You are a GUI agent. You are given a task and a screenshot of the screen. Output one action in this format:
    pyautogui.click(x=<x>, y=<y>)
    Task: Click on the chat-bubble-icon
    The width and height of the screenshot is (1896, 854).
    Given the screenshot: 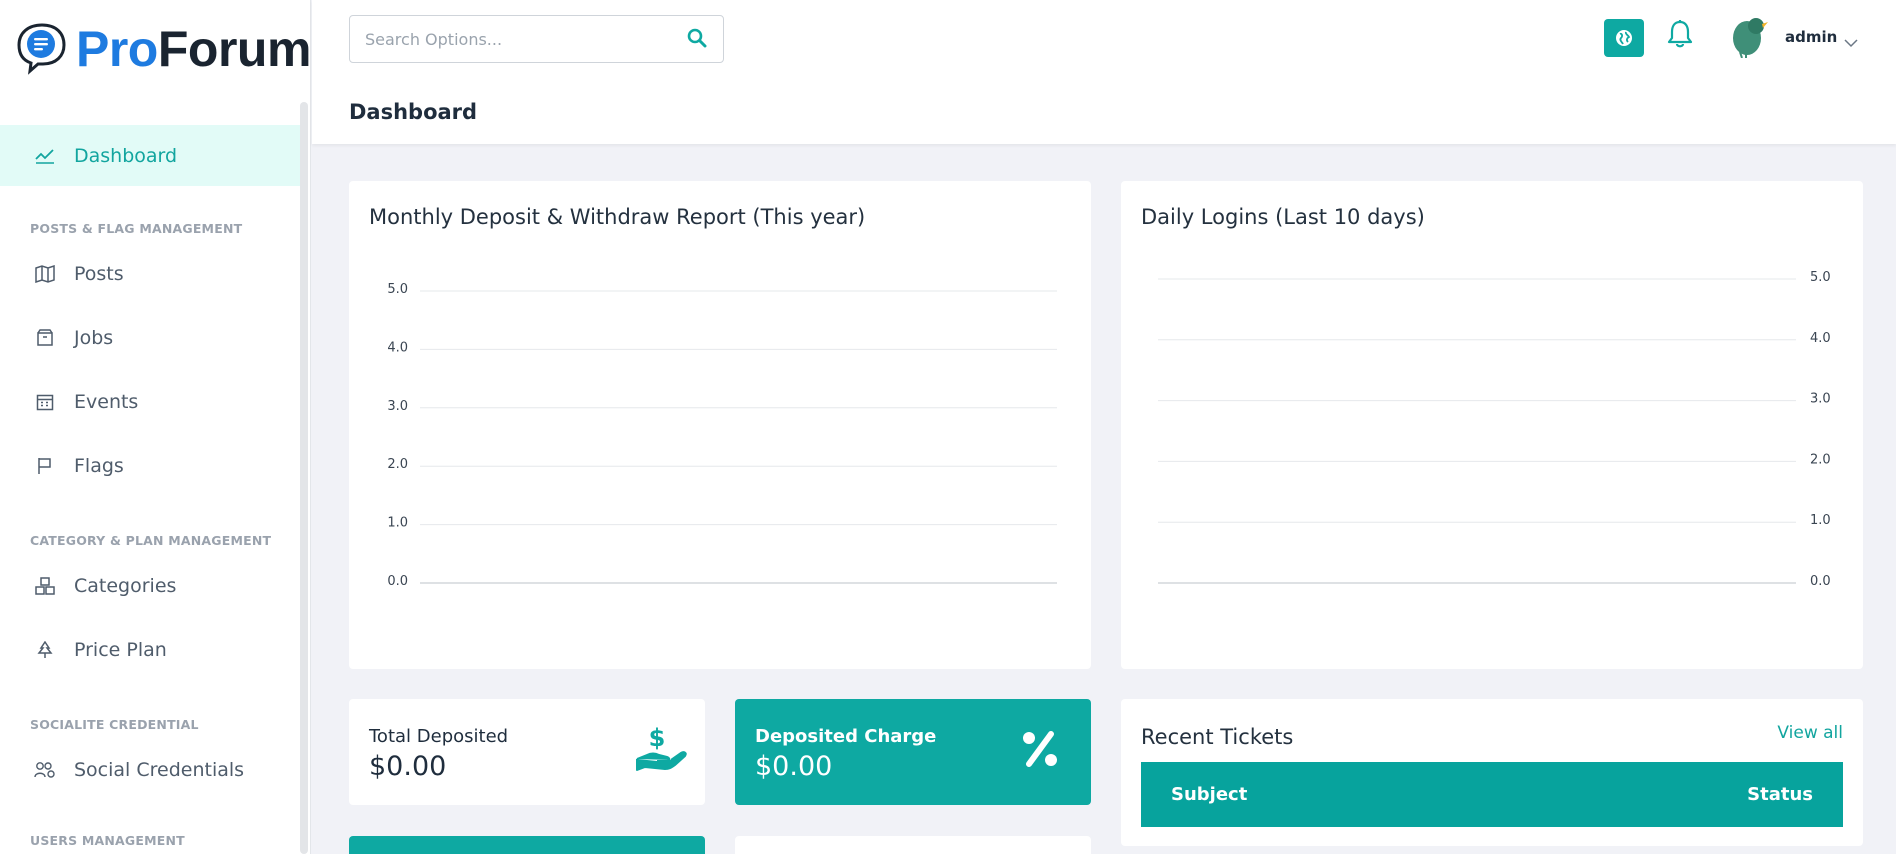 What is the action you would take?
    pyautogui.click(x=41, y=49)
    